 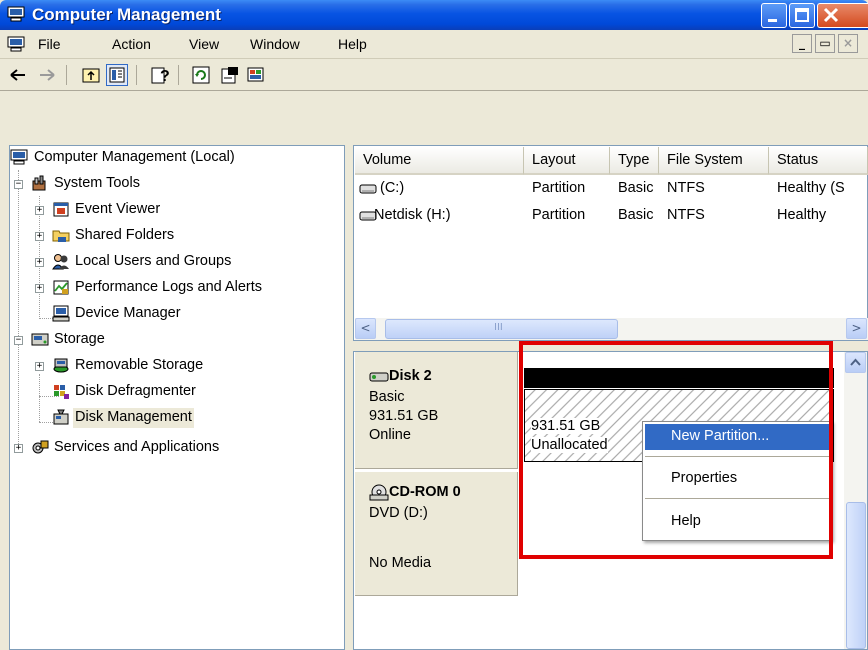 What do you see at coordinates (842, 15) in the screenshot?
I see `close-button` at bounding box center [842, 15].